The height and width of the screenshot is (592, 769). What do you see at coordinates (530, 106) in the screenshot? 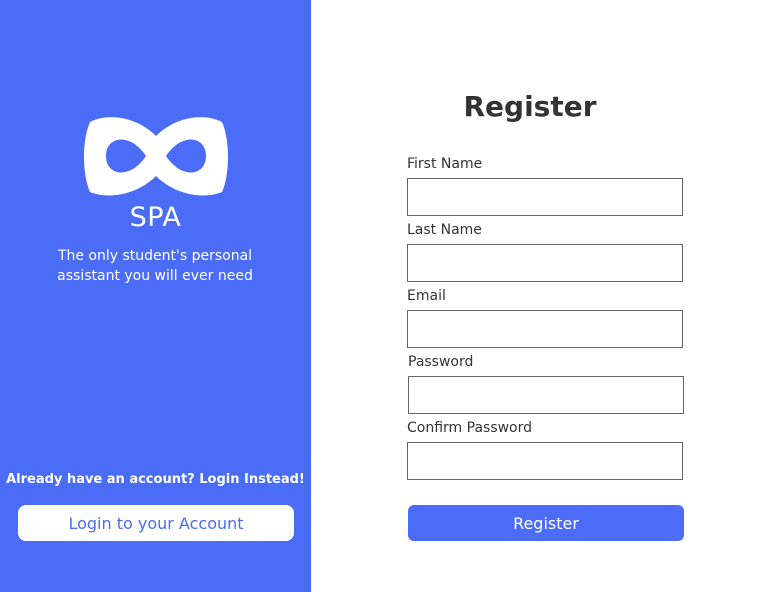
I see `form-title: Register` at bounding box center [530, 106].